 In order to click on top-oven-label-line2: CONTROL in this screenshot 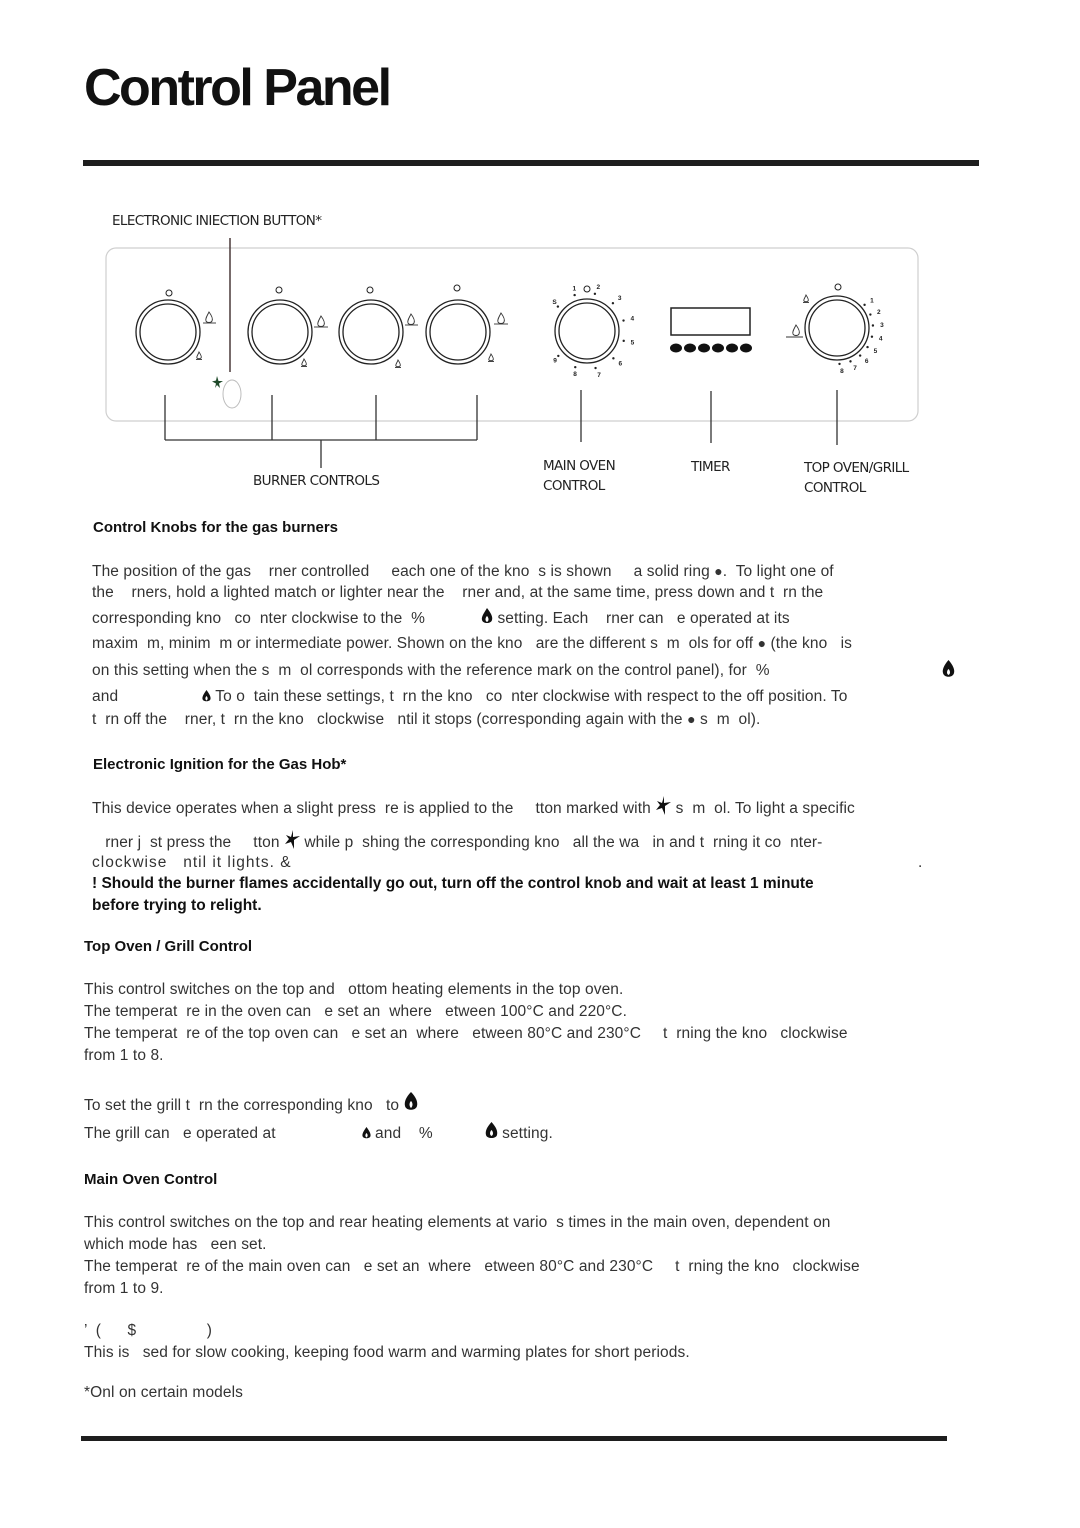, I will do `click(835, 488)`.